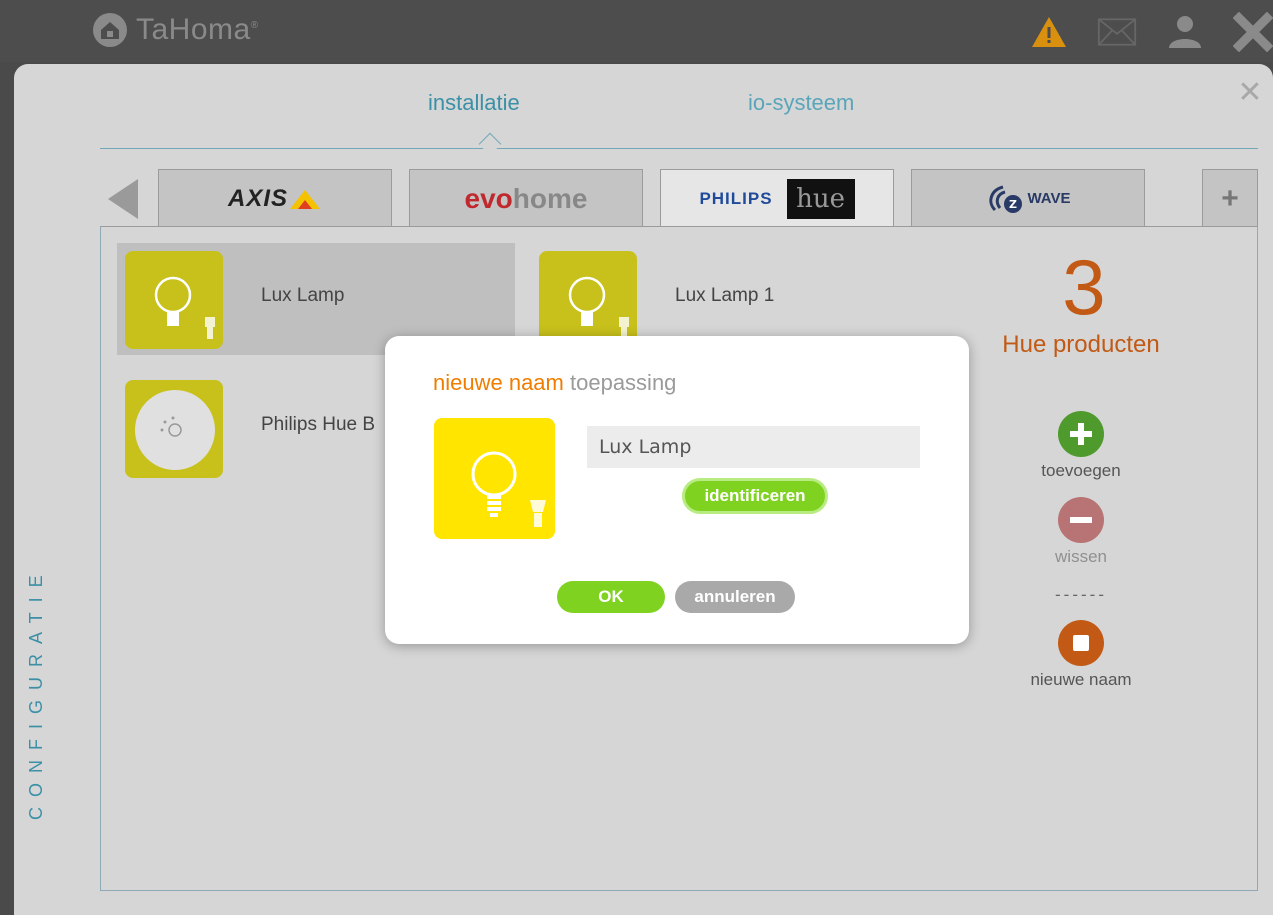  Describe the element at coordinates (318, 424) in the screenshot. I see `device-name: Philips Hue B` at that location.